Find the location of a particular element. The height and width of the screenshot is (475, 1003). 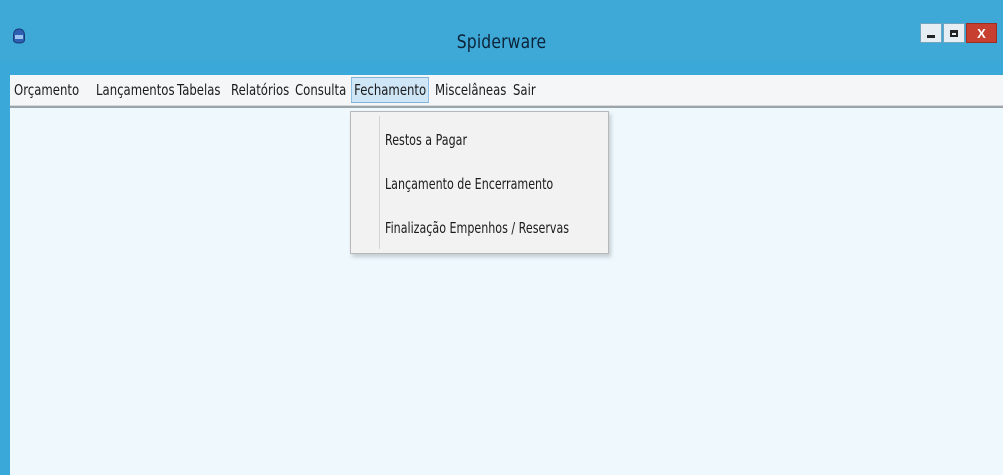

menu-item-finalizacao-empenhos-reservas: Finalização Empenhos / Reservas is located at coordinates (477, 228).